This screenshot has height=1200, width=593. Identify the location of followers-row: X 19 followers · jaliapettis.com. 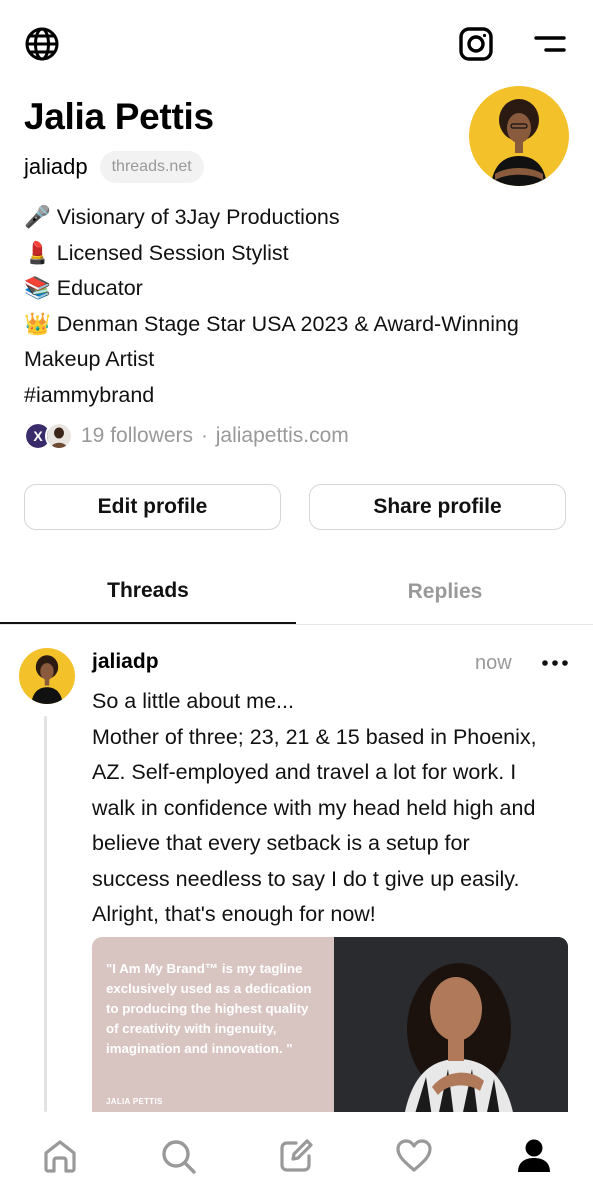
(186, 436).